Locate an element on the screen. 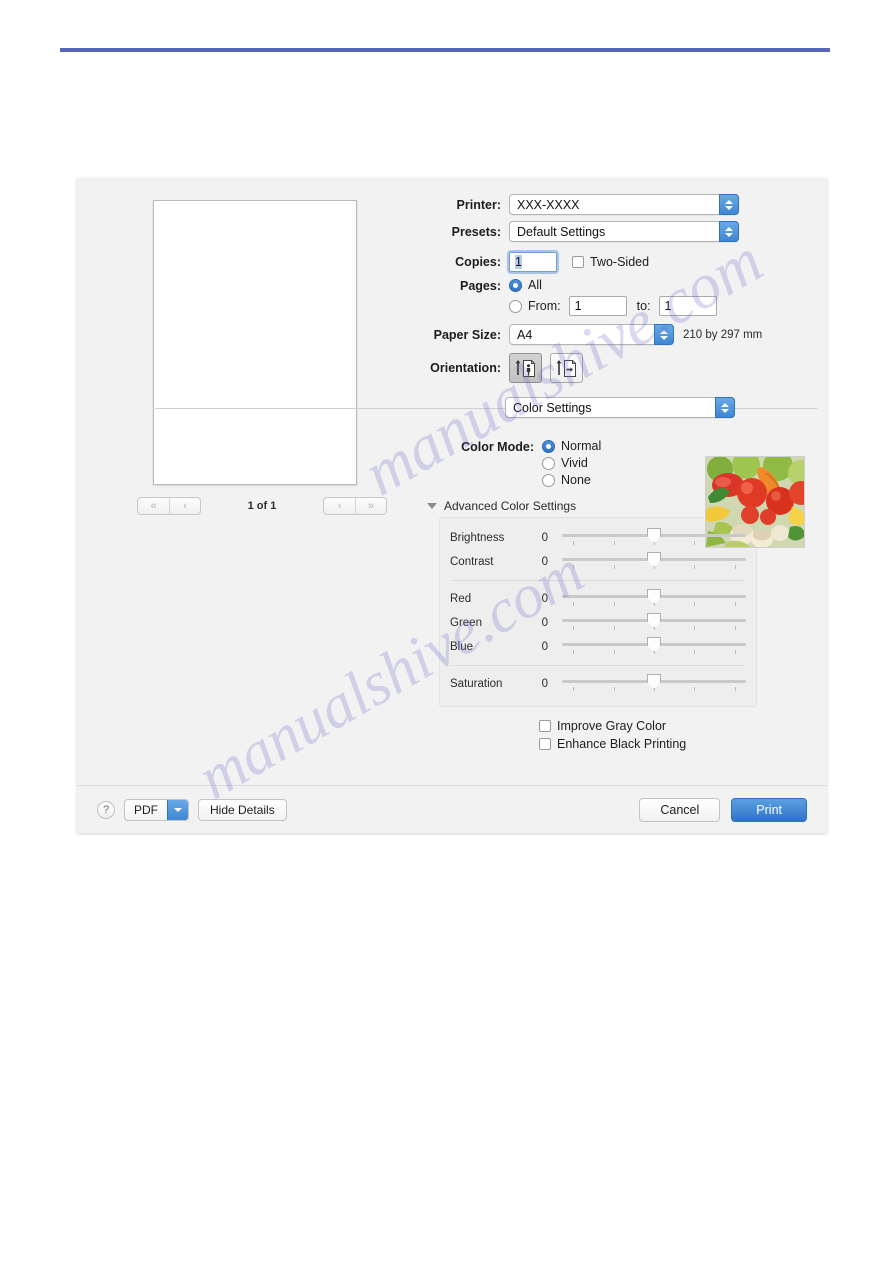 The height and width of the screenshot is (1263, 893). footer-left-group: ? PDF Hide Details is located at coordinates (192, 809).